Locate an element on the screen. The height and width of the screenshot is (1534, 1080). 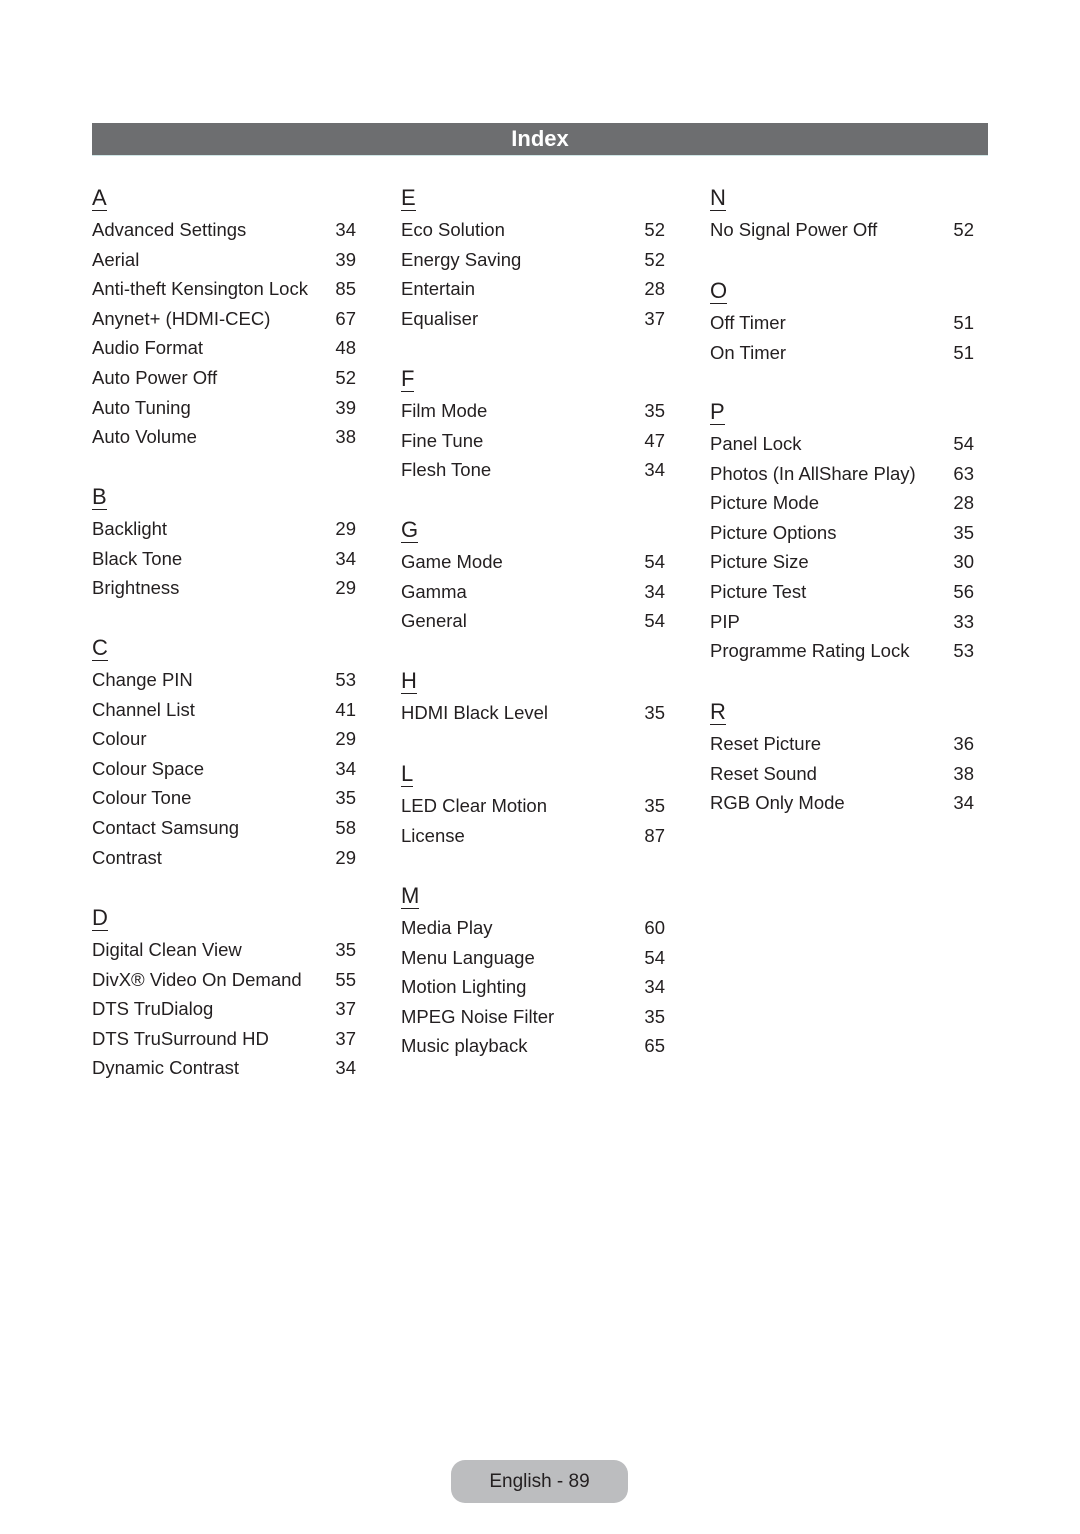
index-entry: Flesh Tone 34 is located at coordinates (533, 470).